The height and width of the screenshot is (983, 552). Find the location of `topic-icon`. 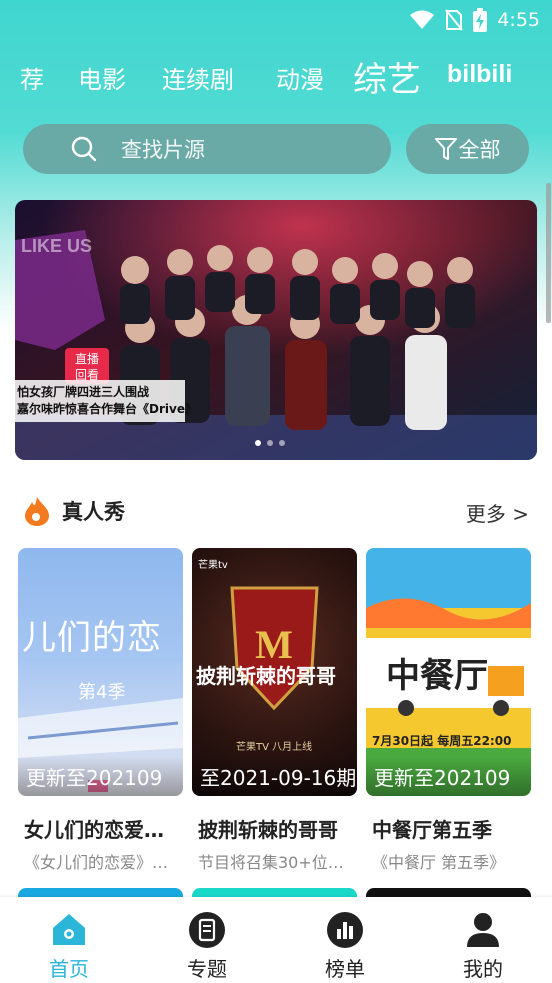

topic-icon is located at coordinates (207, 930).